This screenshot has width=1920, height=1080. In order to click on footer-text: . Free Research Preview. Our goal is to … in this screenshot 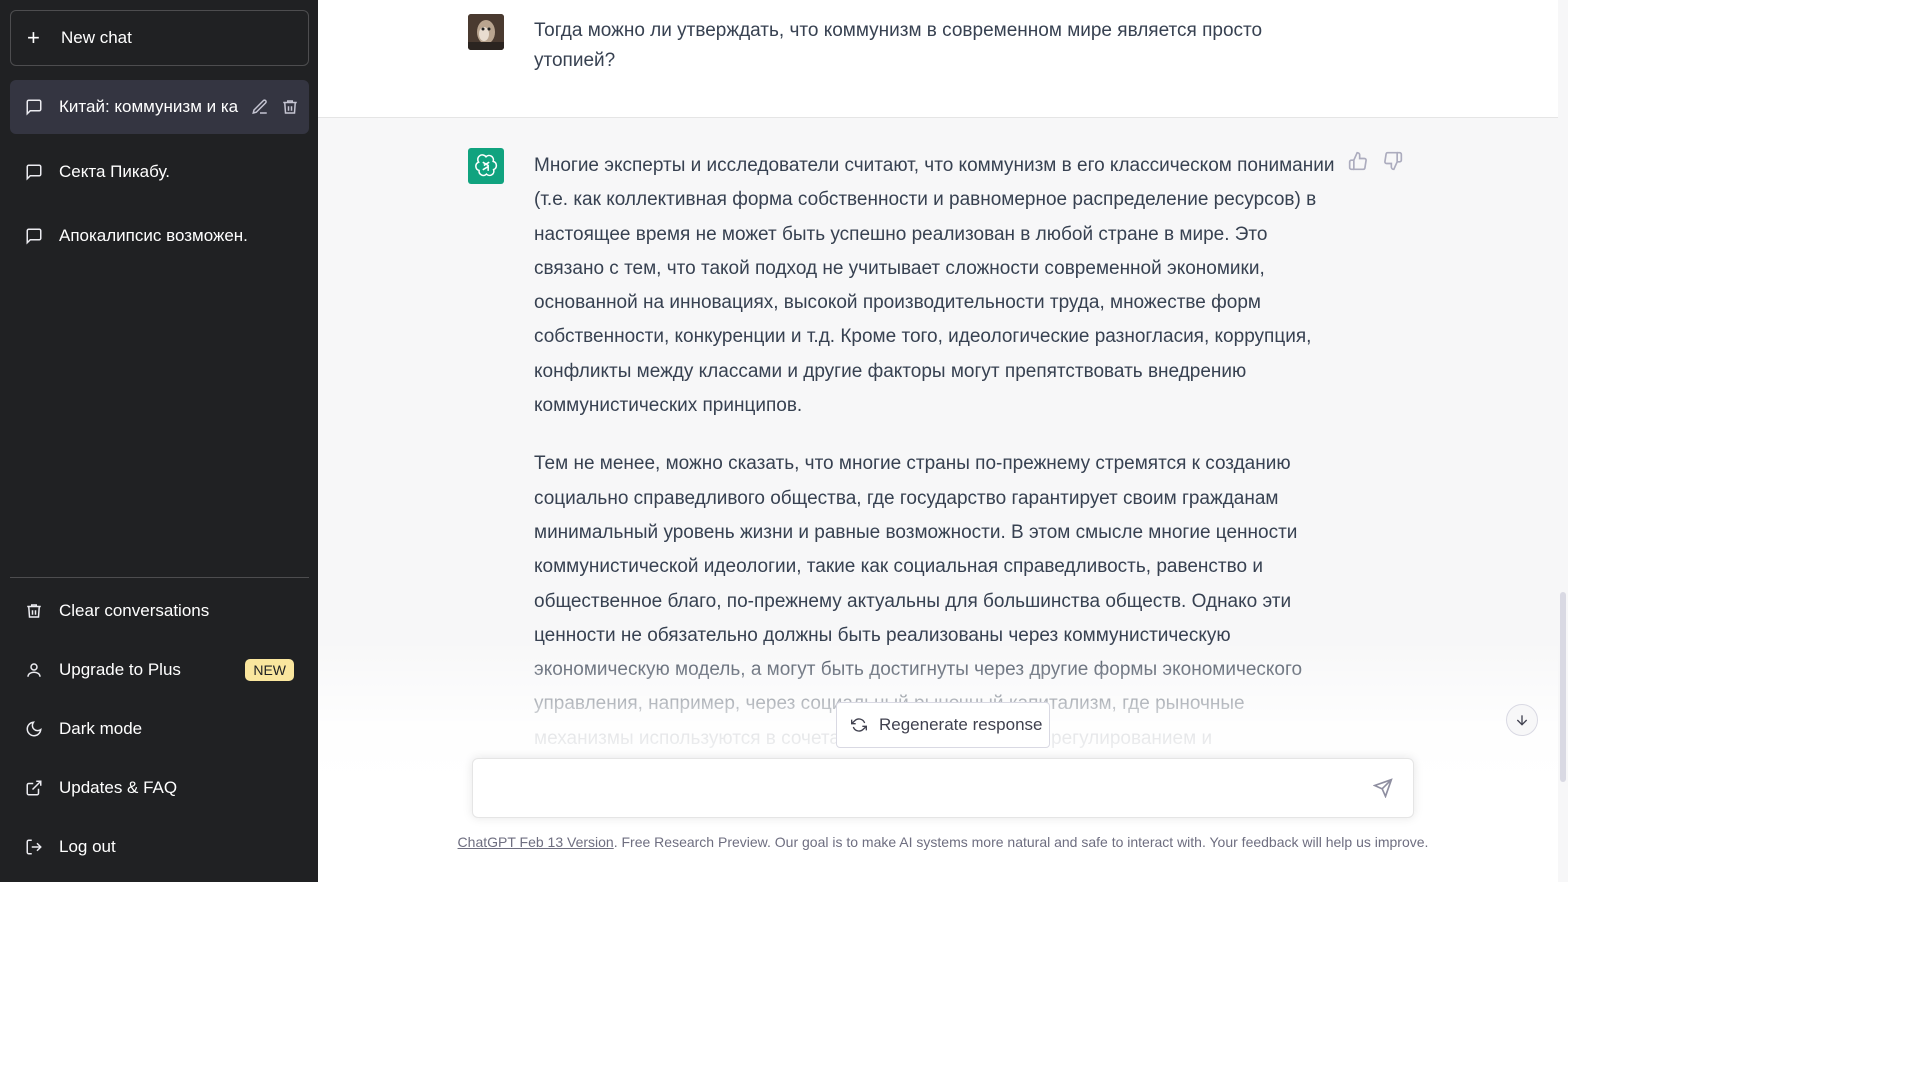, I will do `click(1021, 842)`.